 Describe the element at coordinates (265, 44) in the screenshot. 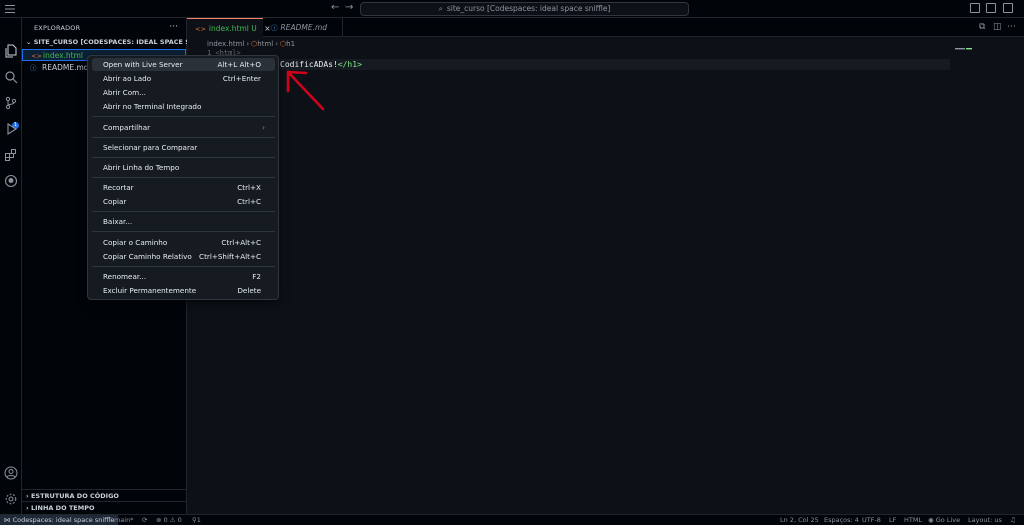

I see `breadcrumb-html: html` at that location.